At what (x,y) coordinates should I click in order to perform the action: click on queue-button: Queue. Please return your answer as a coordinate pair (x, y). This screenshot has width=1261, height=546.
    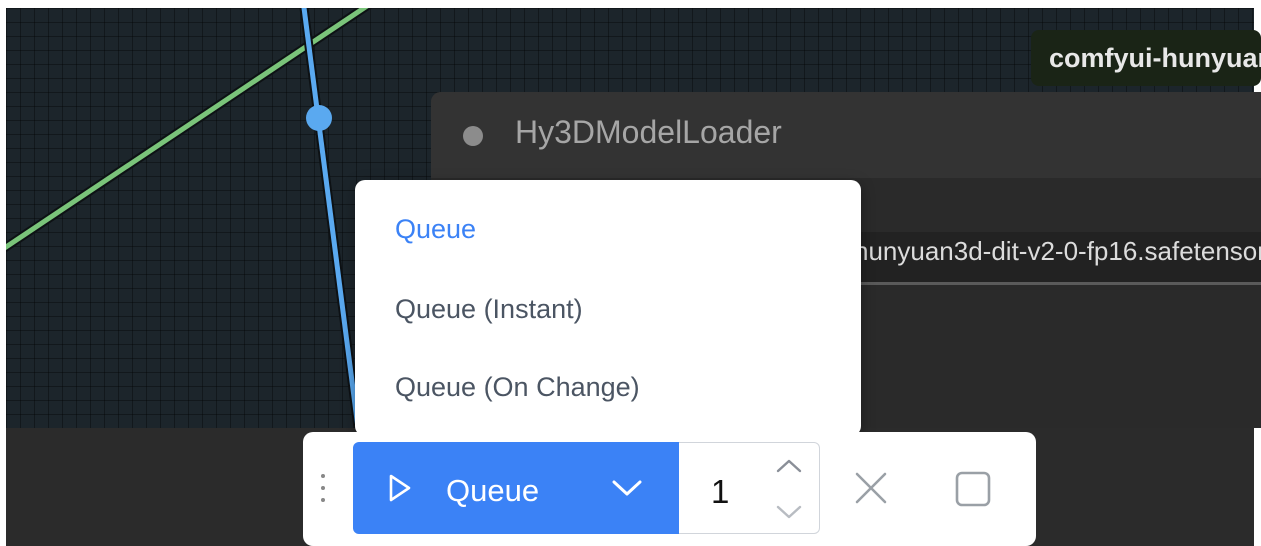
    Looking at the image, I should click on (516, 488).